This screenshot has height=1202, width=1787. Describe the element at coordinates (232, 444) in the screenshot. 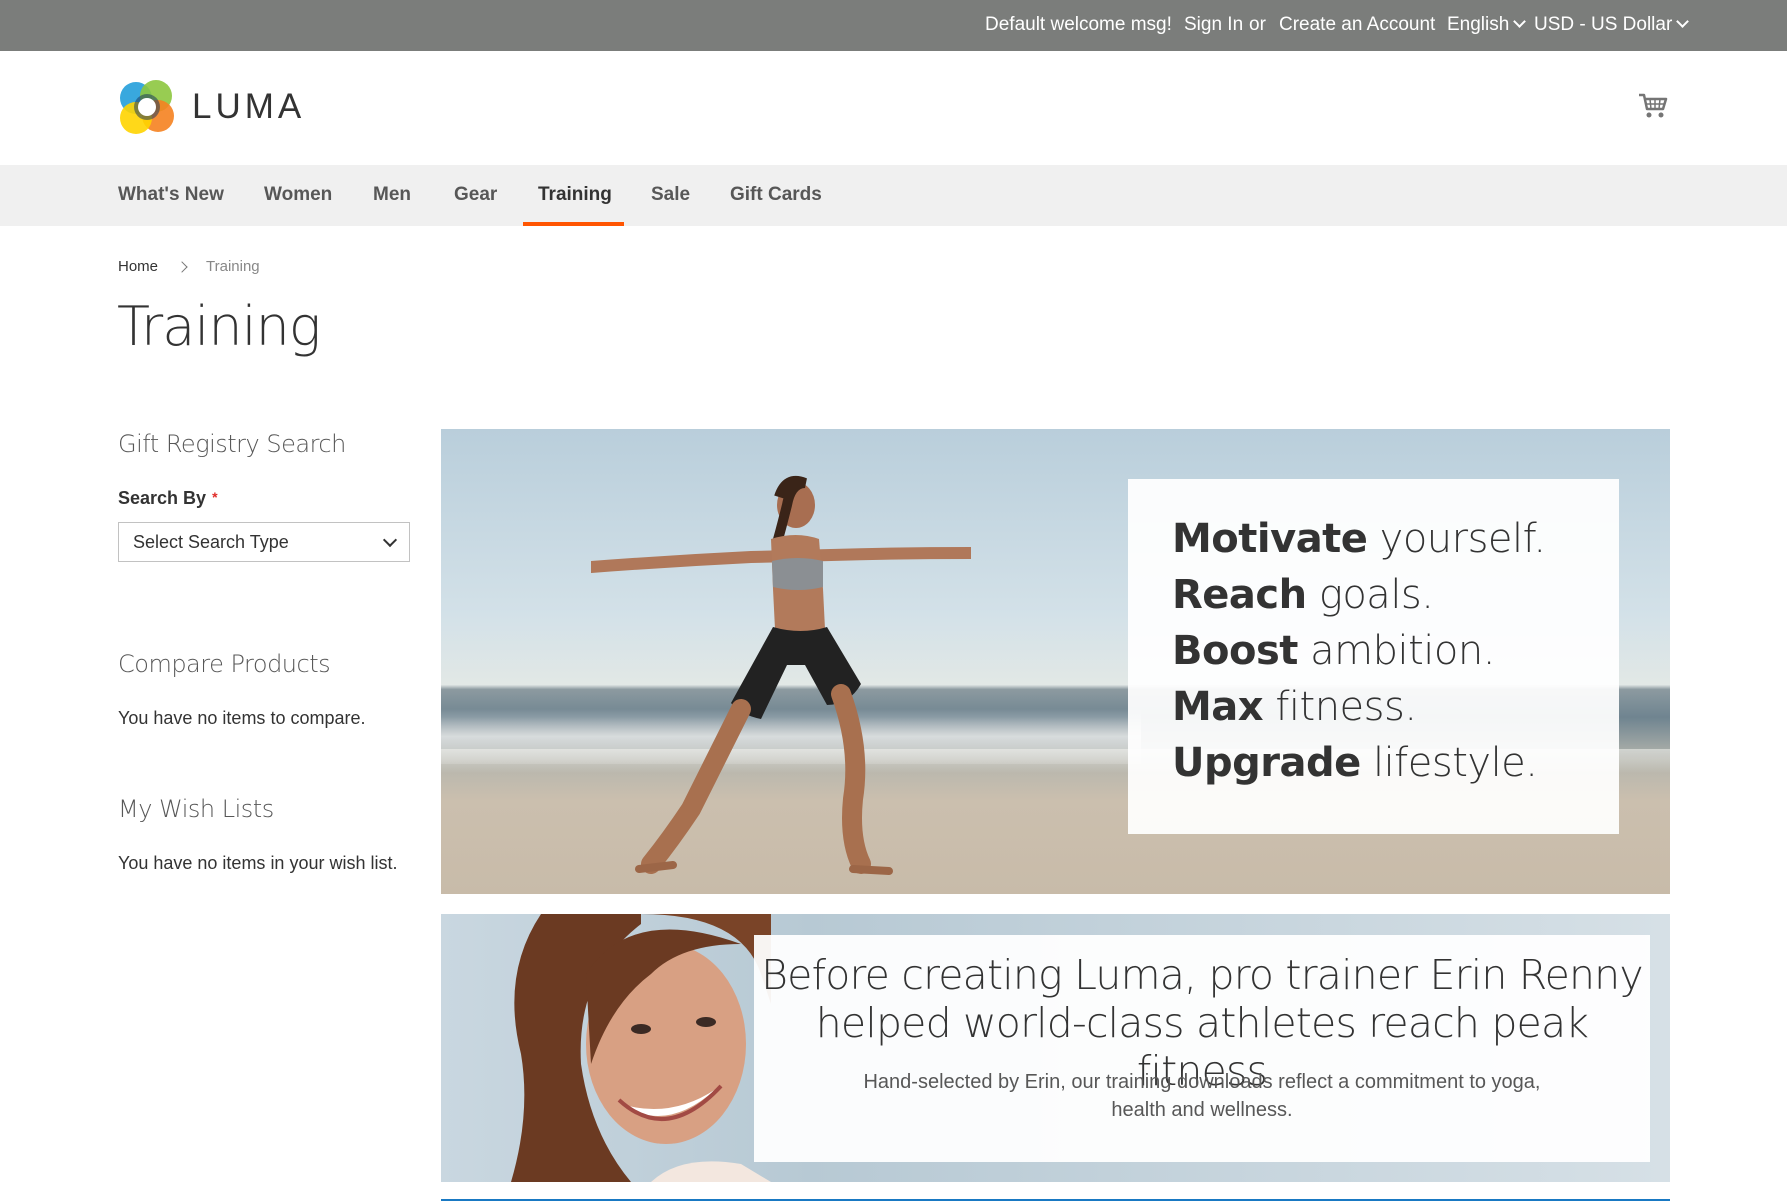

I see `gift-registry-heading: Gift Registry Search` at that location.